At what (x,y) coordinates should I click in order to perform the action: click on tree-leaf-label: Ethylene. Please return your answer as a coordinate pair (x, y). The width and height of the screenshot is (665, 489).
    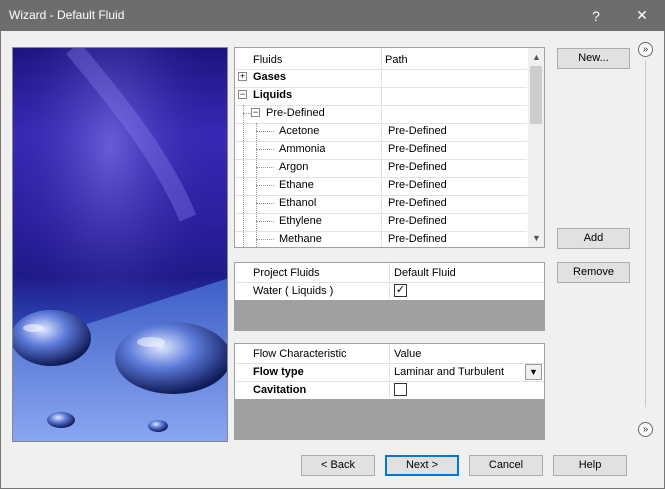
    Looking at the image, I should click on (300, 221).